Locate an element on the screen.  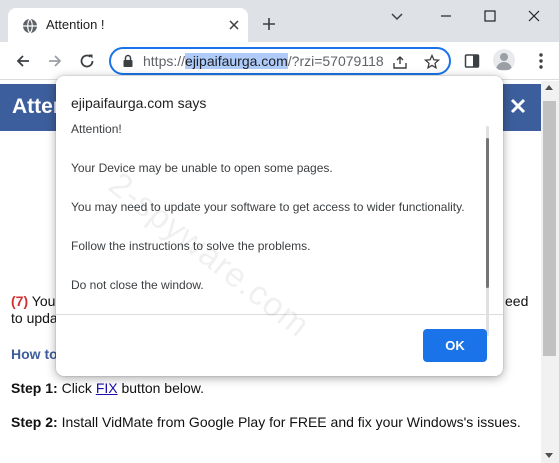
warning-line-tail: eed is located at coordinates (517, 301).